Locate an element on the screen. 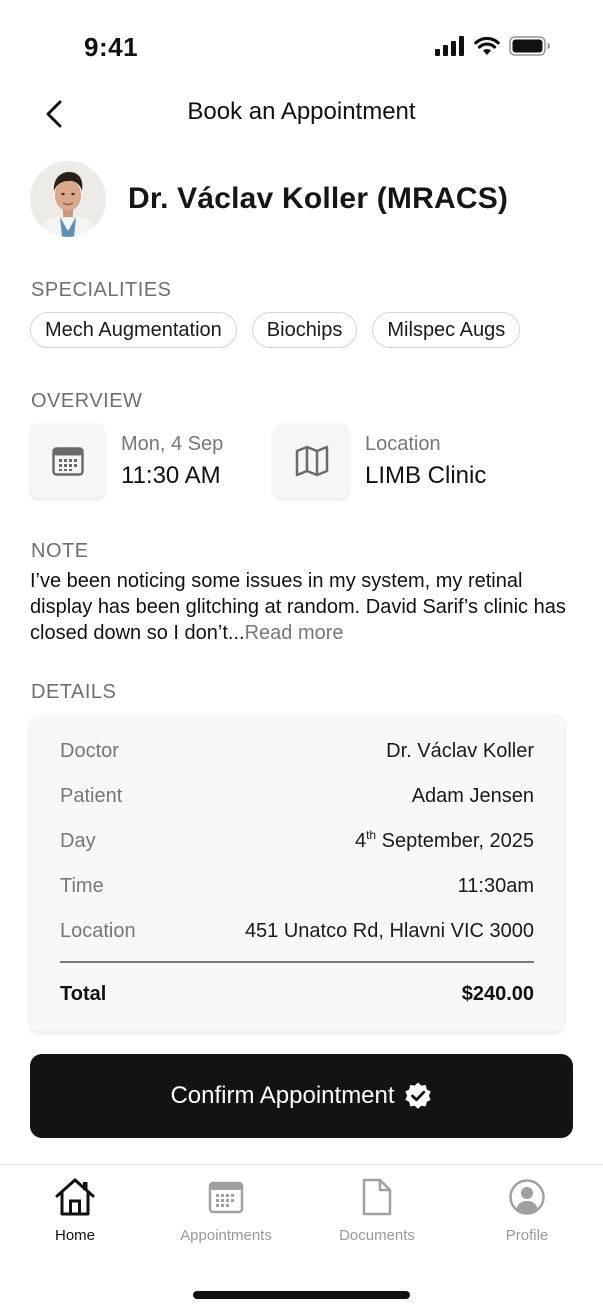  date-icon-tile is located at coordinates (67, 460).